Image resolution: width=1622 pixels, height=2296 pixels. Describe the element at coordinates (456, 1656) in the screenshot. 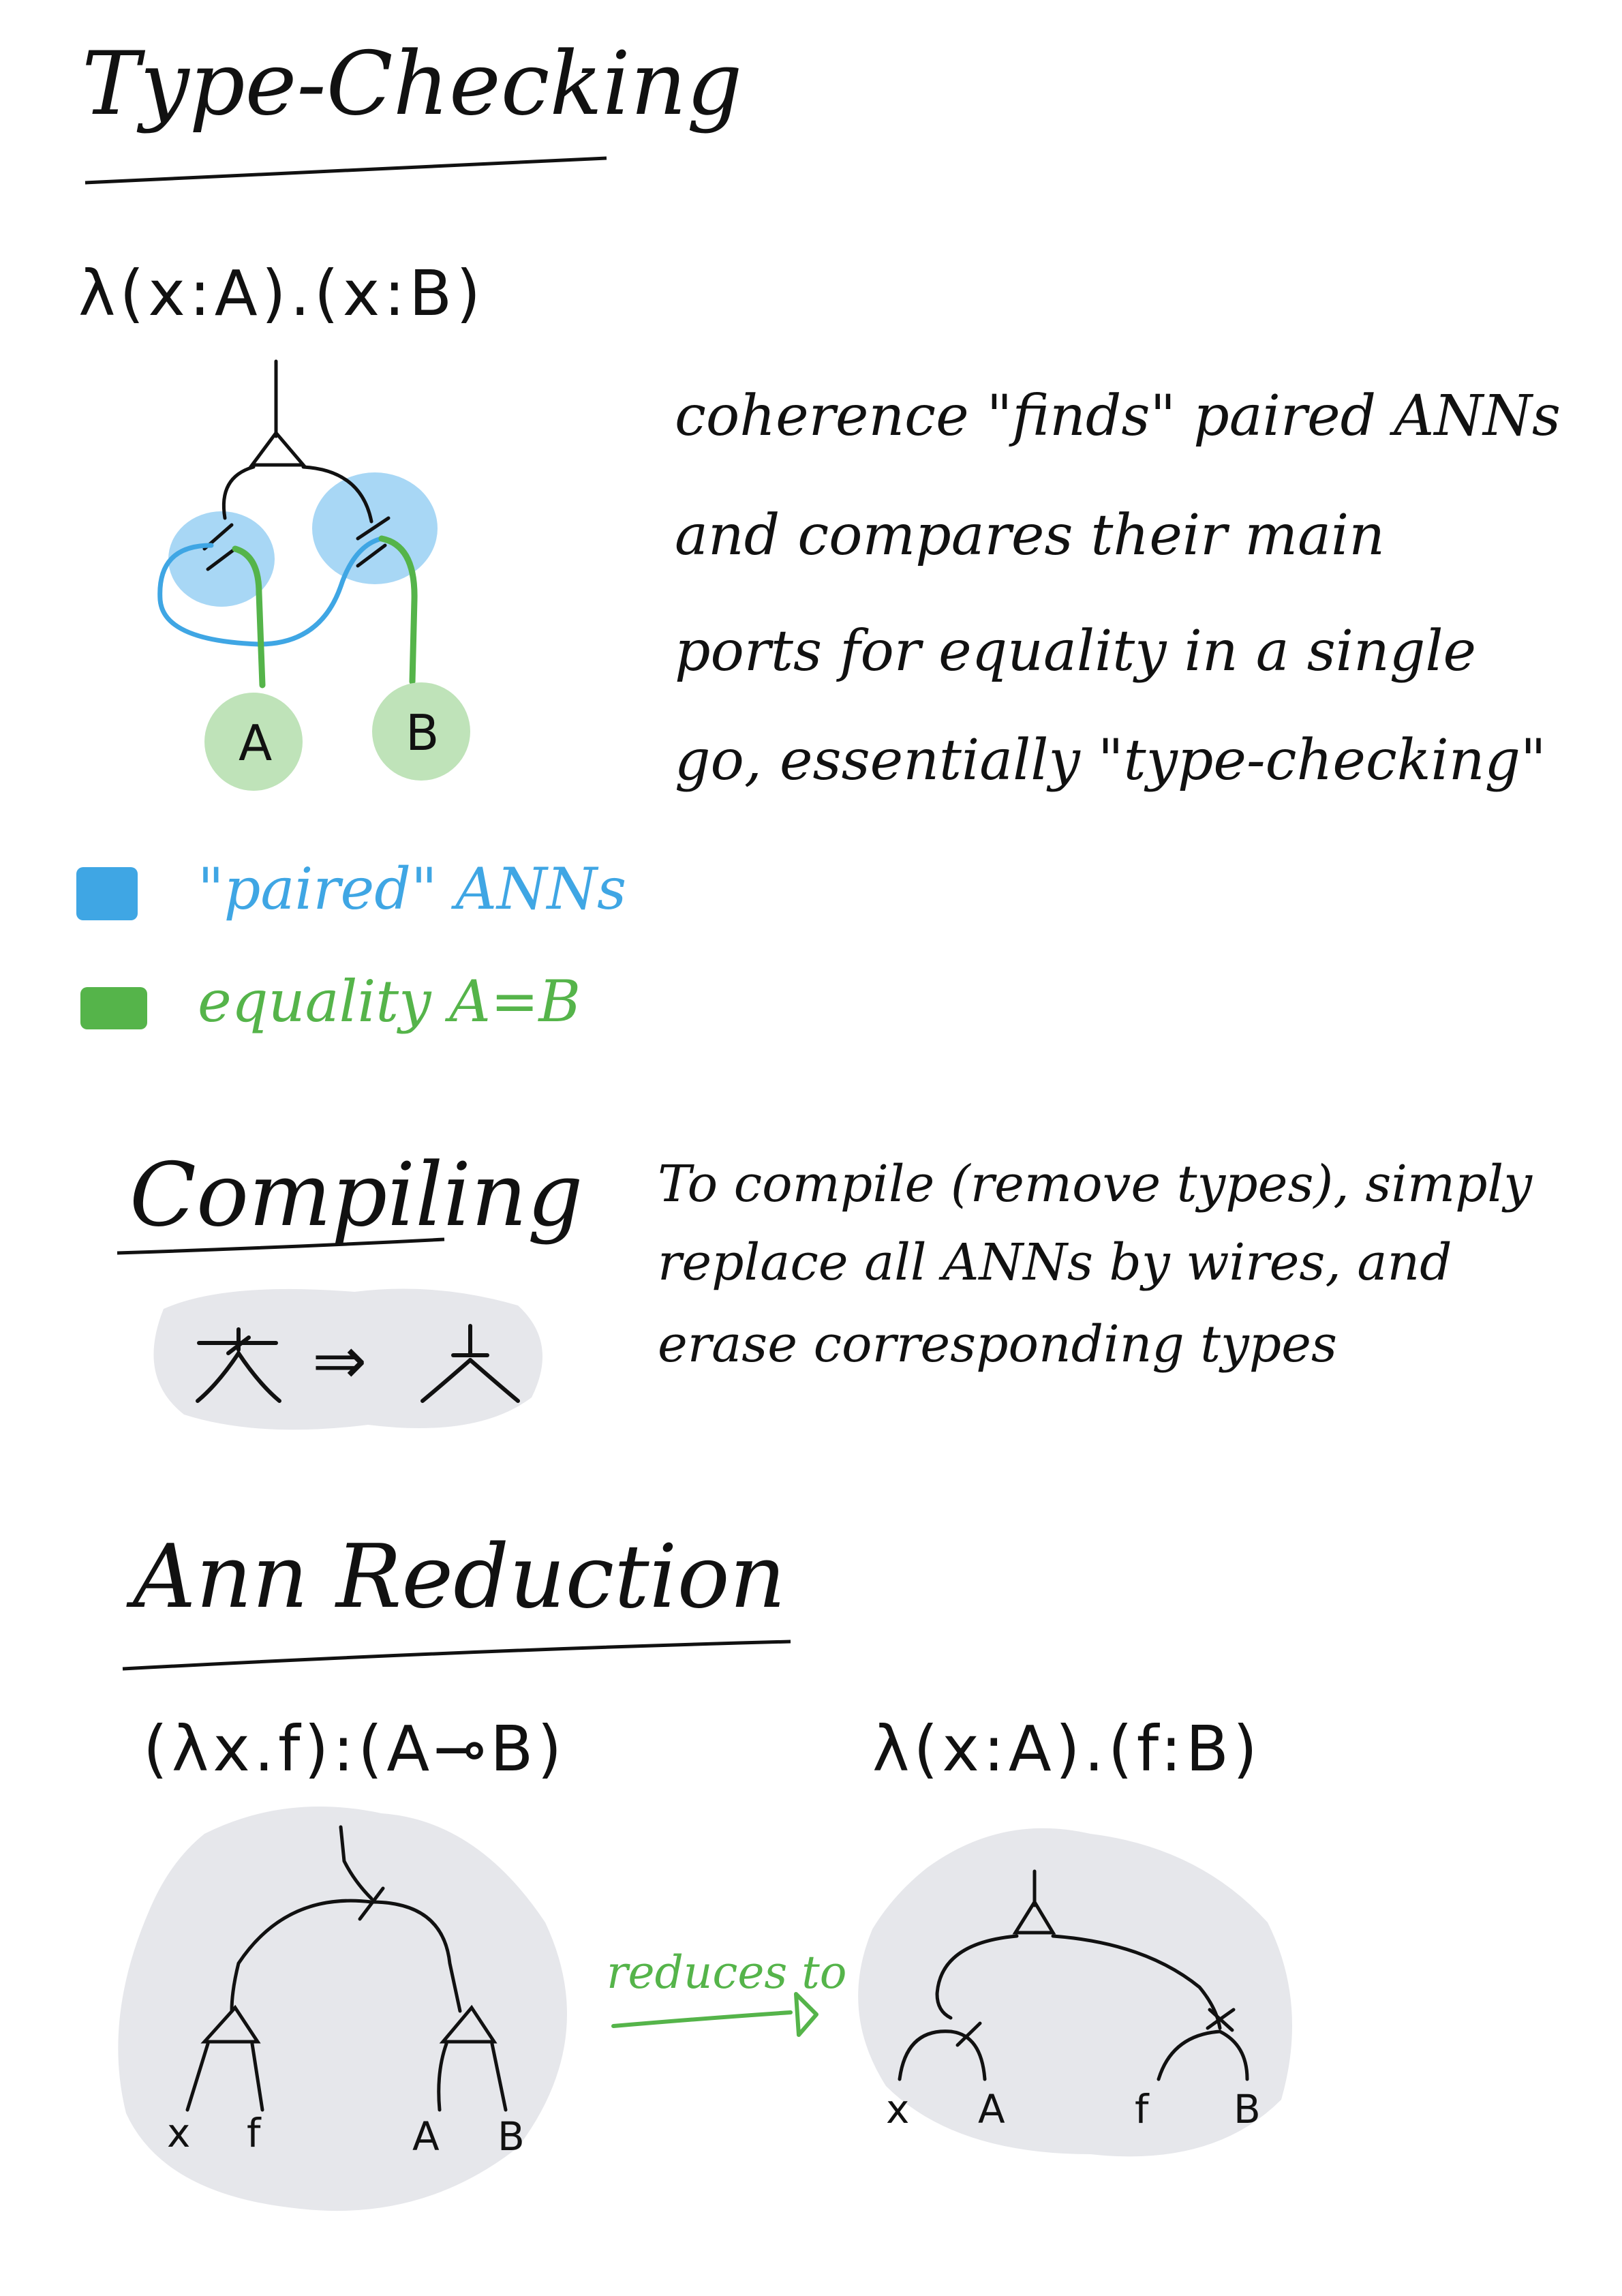

I see `ann-reduction-underline` at that location.